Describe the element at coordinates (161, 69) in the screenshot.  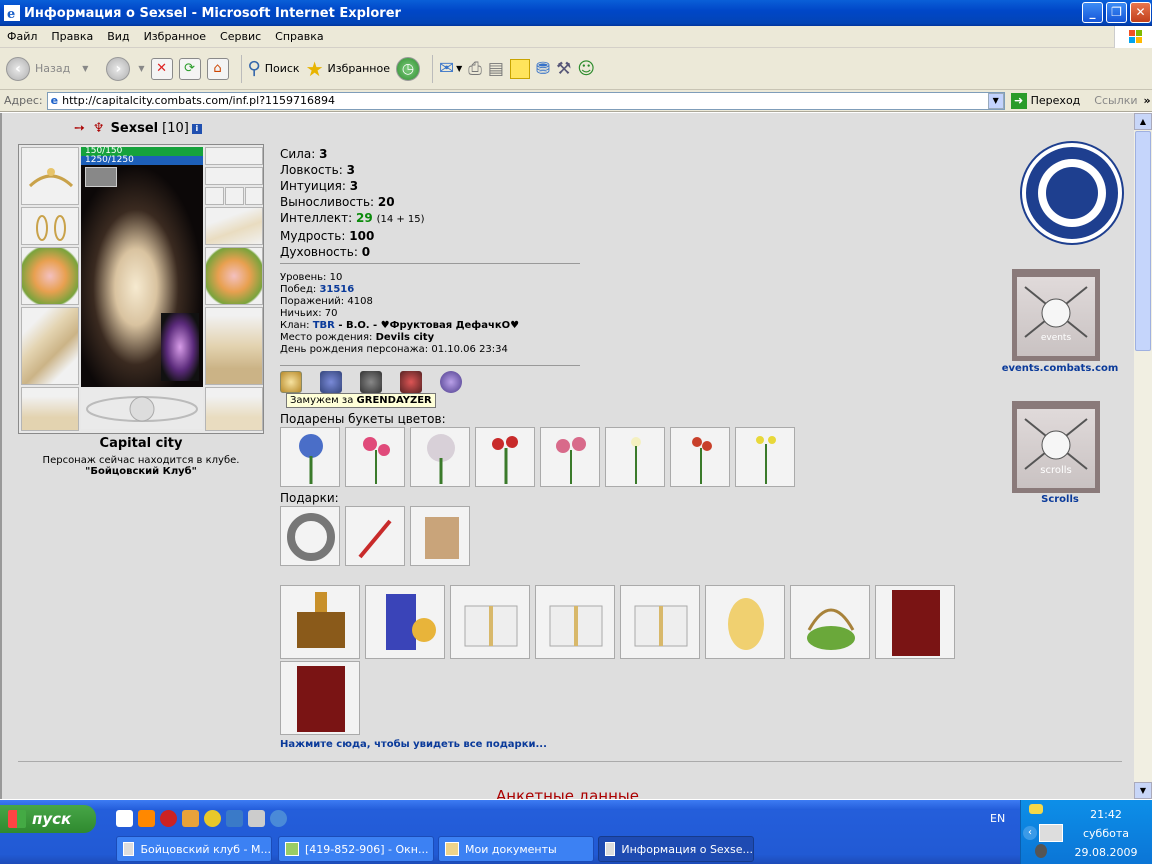
I see `stop-button: ✕` at that location.